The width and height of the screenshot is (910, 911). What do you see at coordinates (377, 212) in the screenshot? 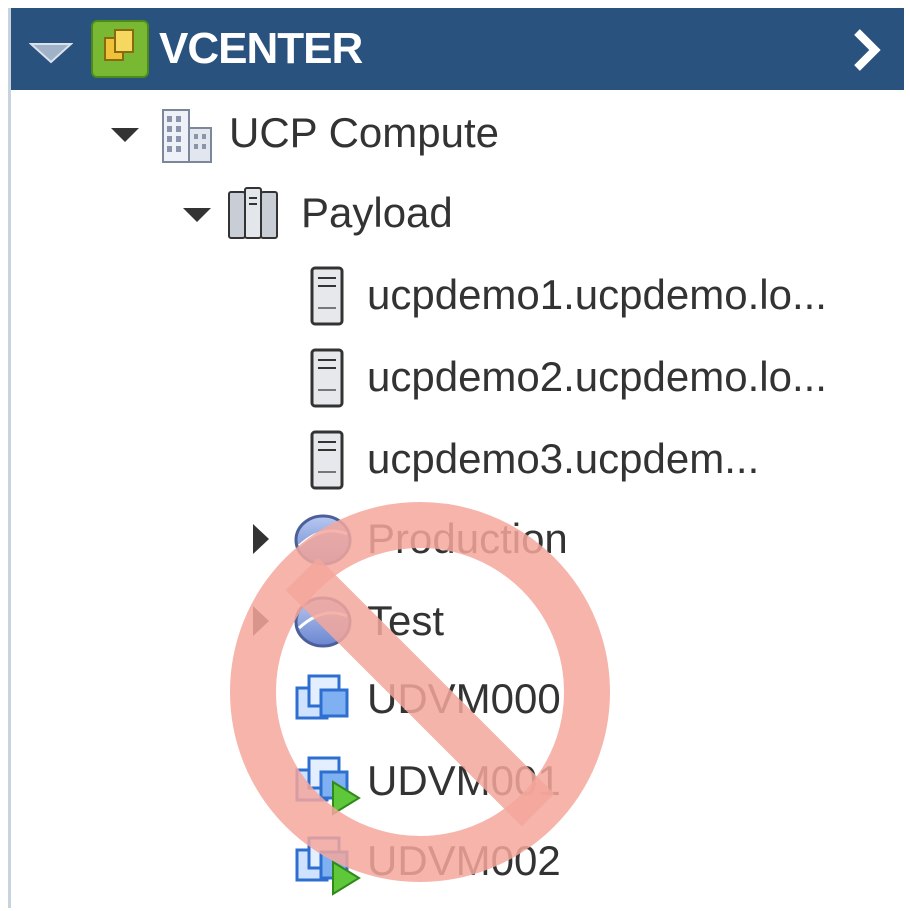
I see `tree-item-label: Payload` at bounding box center [377, 212].